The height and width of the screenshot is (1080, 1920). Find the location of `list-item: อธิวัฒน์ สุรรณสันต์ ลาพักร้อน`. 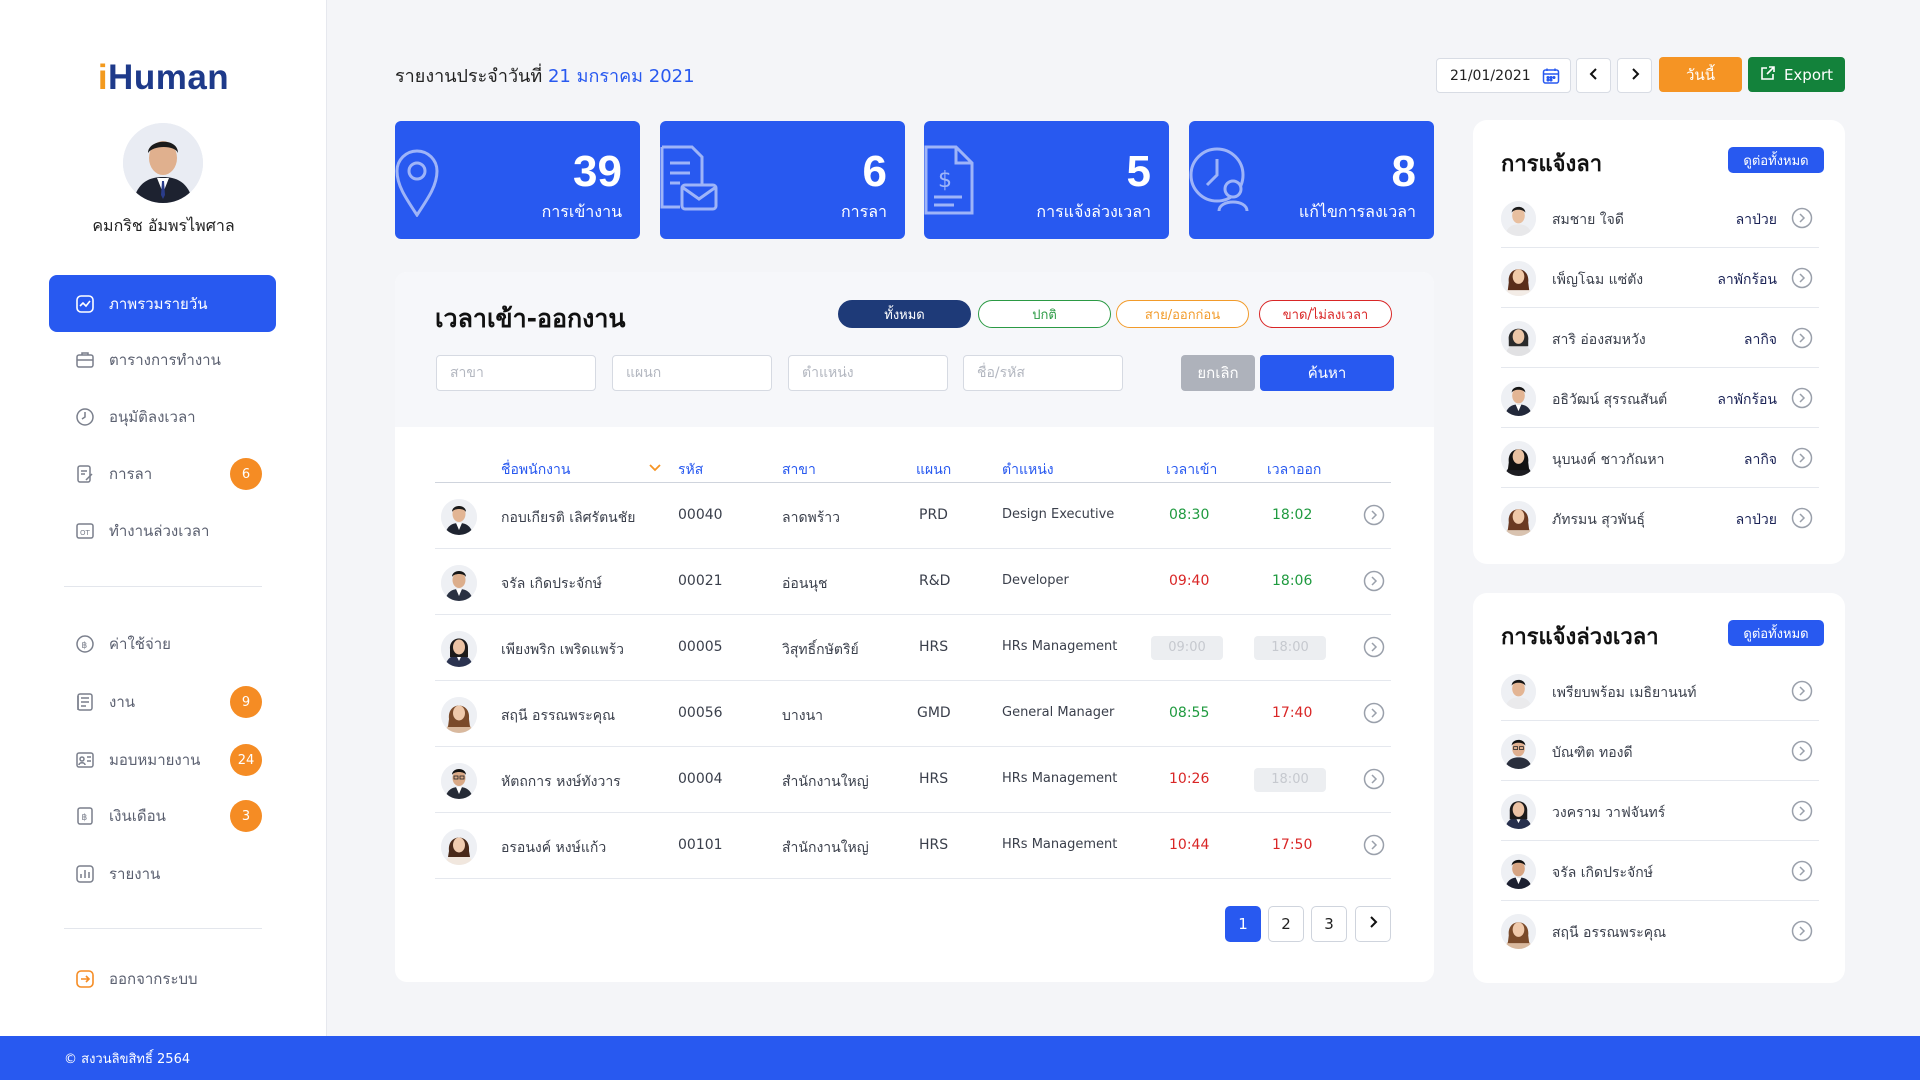

list-item: อธิวัฒน์ สุรรณสันต์ ลาพักร้อน is located at coordinates (1660, 398).